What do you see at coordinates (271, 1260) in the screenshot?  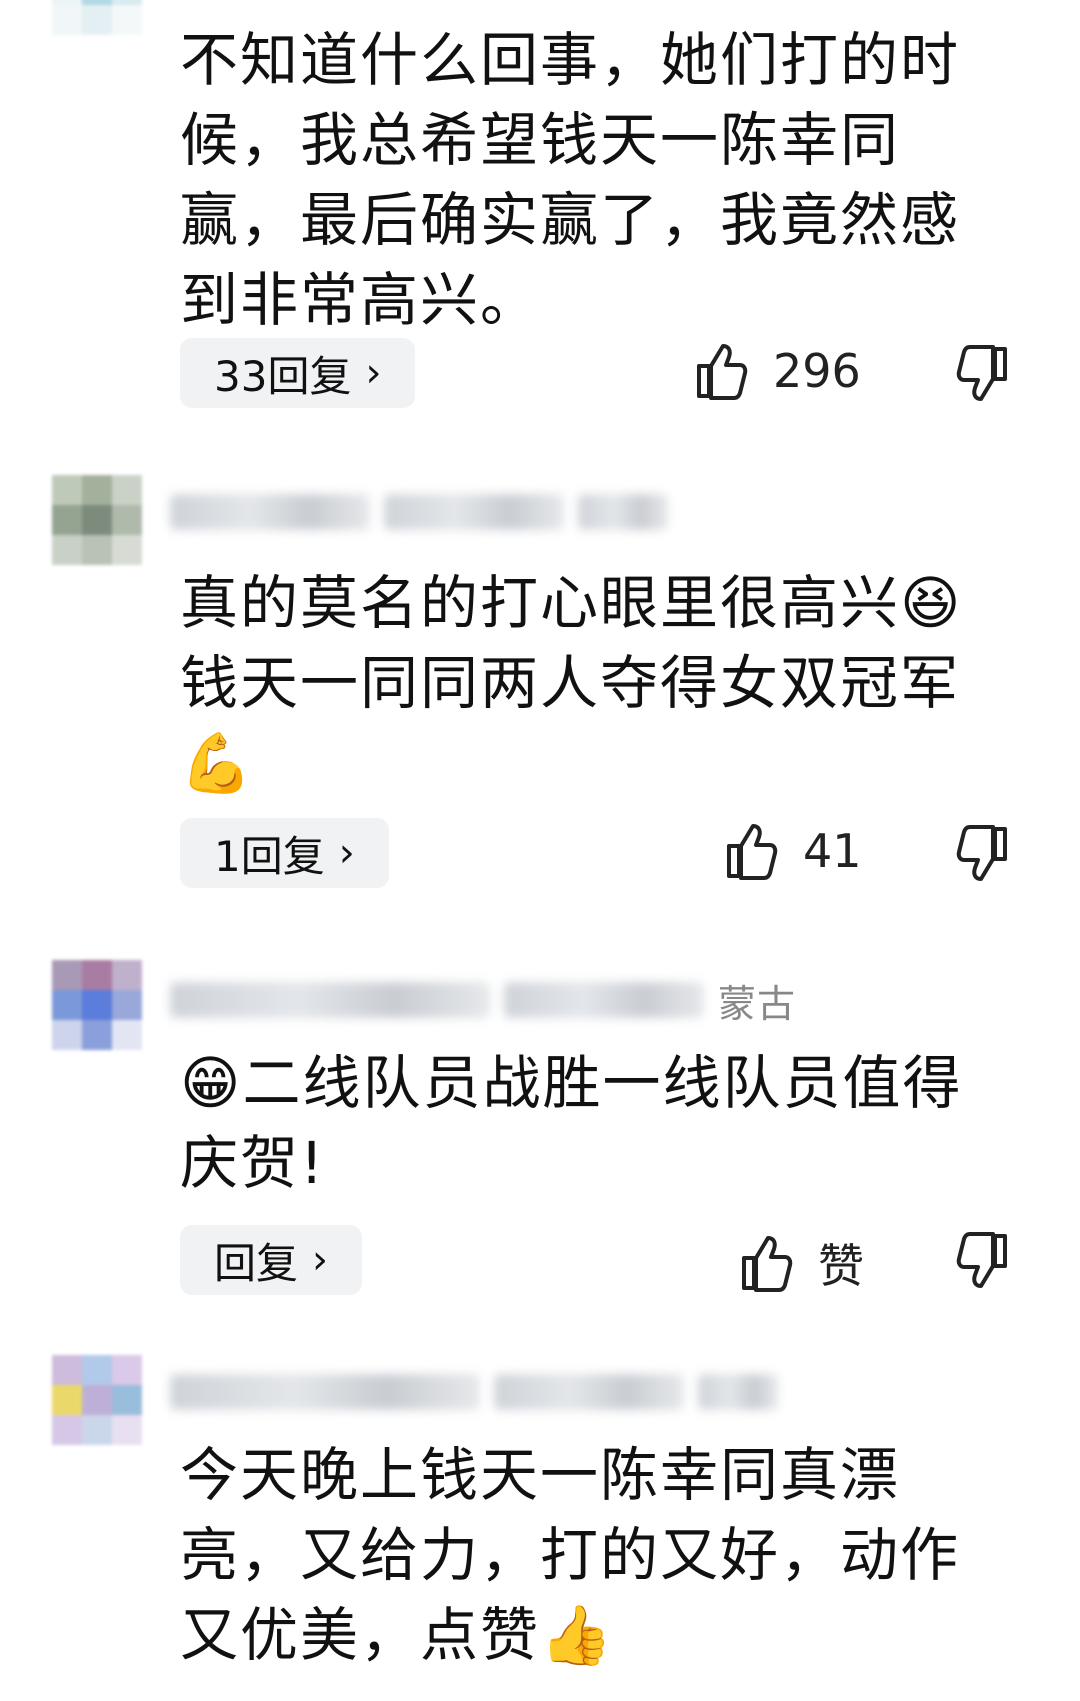 I see `reply-button: 回复 ›` at bounding box center [271, 1260].